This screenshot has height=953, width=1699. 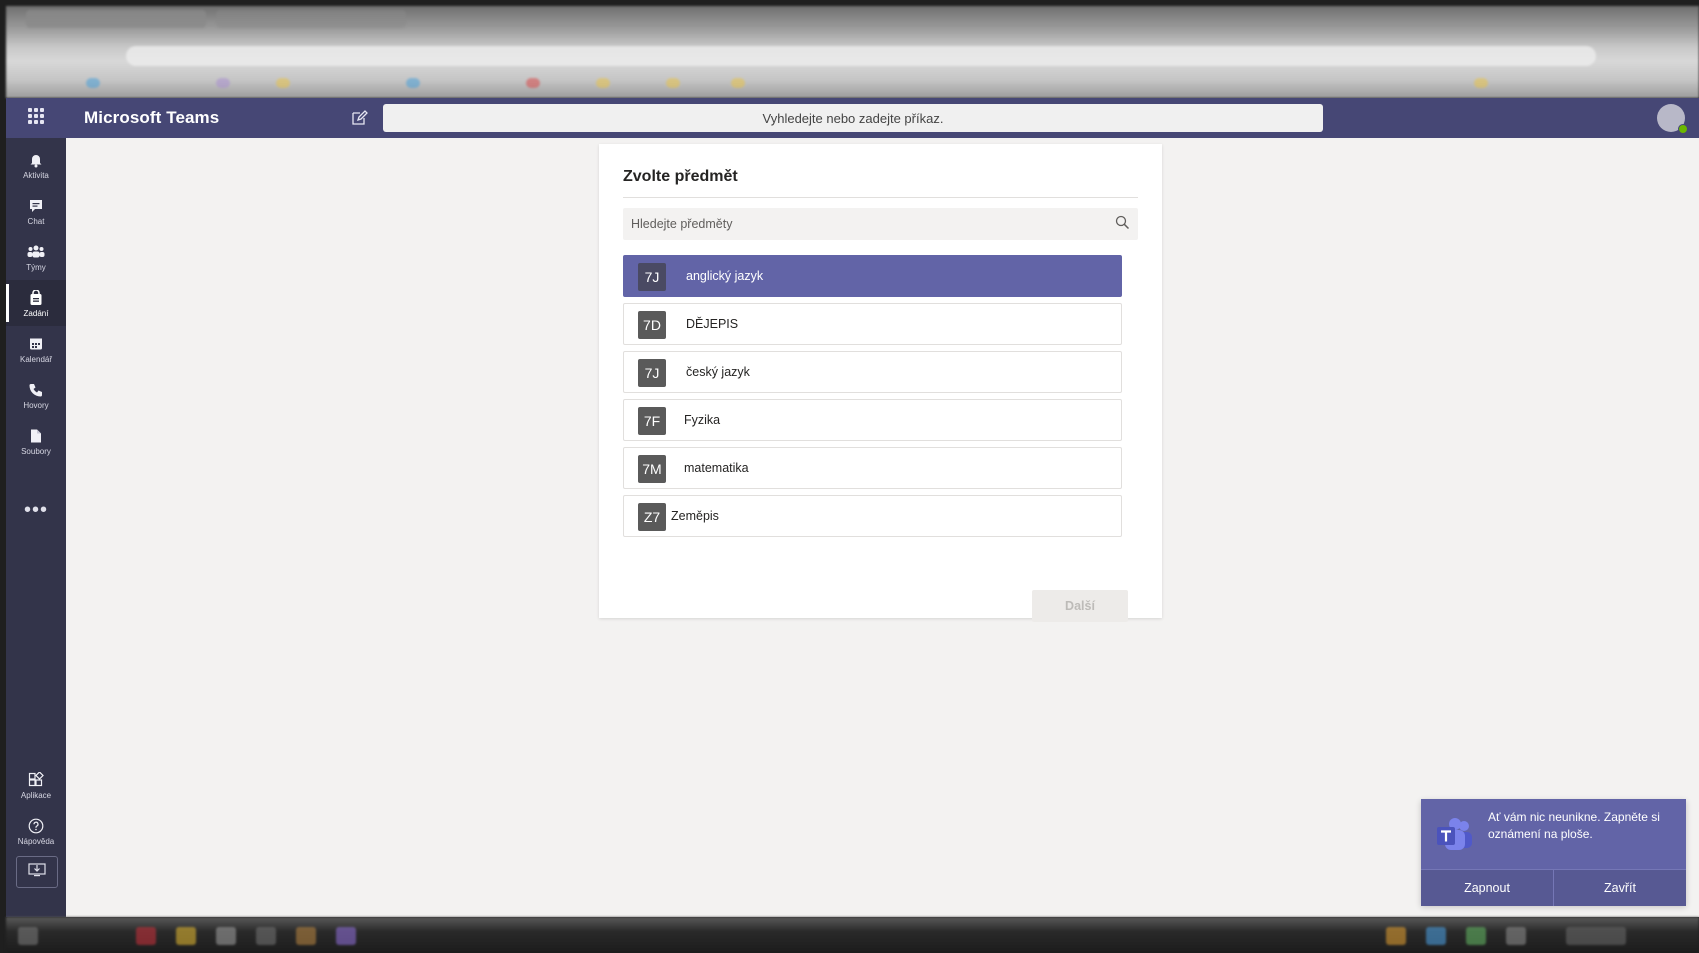 What do you see at coordinates (1487, 888) in the screenshot?
I see `enable-notifications-button: Zapnout` at bounding box center [1487, 888].